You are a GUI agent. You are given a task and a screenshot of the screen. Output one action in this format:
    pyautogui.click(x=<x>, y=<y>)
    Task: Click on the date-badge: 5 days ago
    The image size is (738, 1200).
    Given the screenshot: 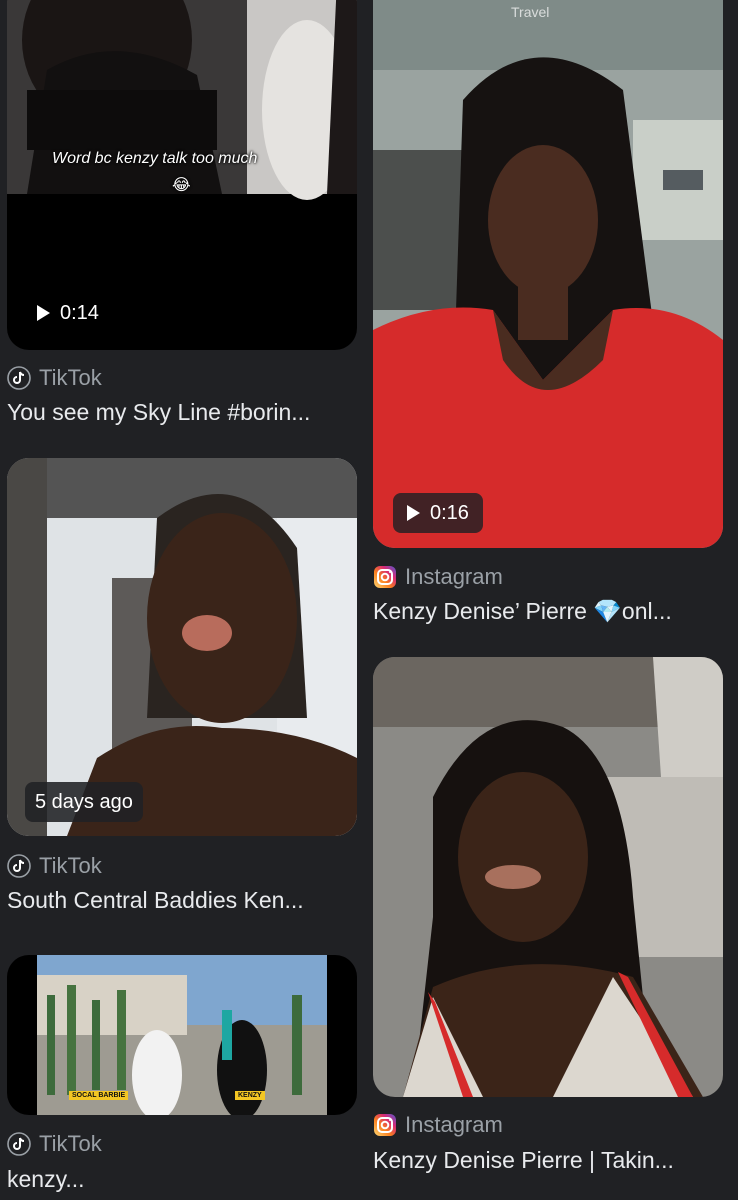 What is the action you would take?
    pyautogui.click(x=84, y=802)
    